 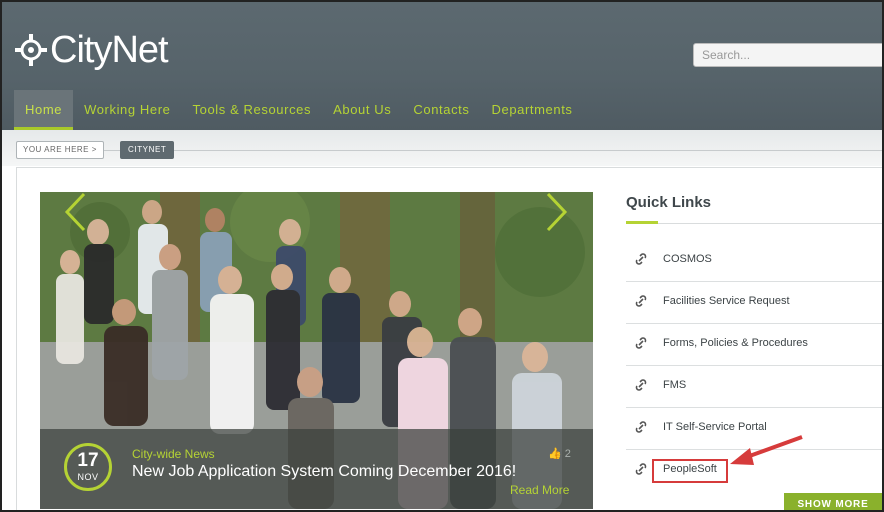 I want to click on peoplesoft-highlight-box, so click(x=690, y=471).